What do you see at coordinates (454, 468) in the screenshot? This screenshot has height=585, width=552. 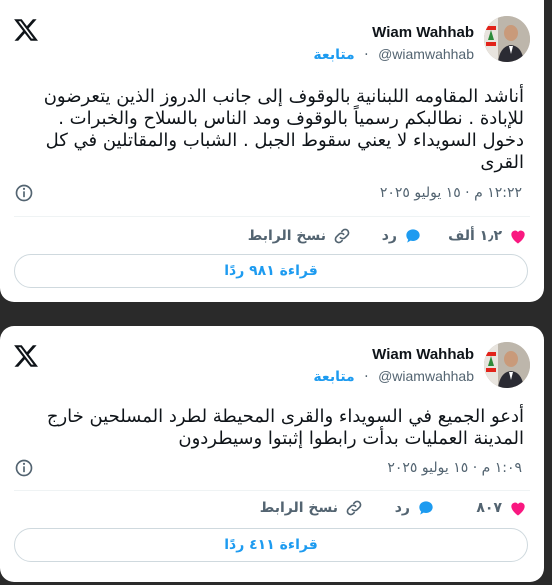 I see `timestamp: ١:٠٩ م · ١٥ يوليو ٢٠٢٥` at bounding box center [454, 468].